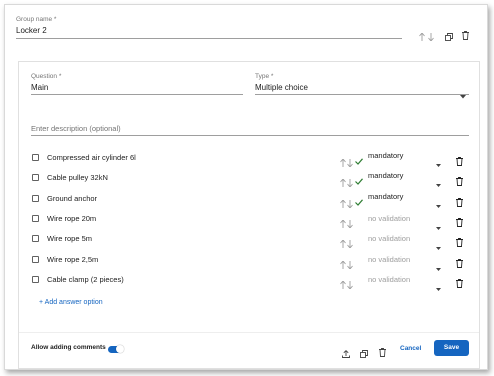  I want to click on answer-option-row: Wire rope 2,5m no validation, so click(249, 262).